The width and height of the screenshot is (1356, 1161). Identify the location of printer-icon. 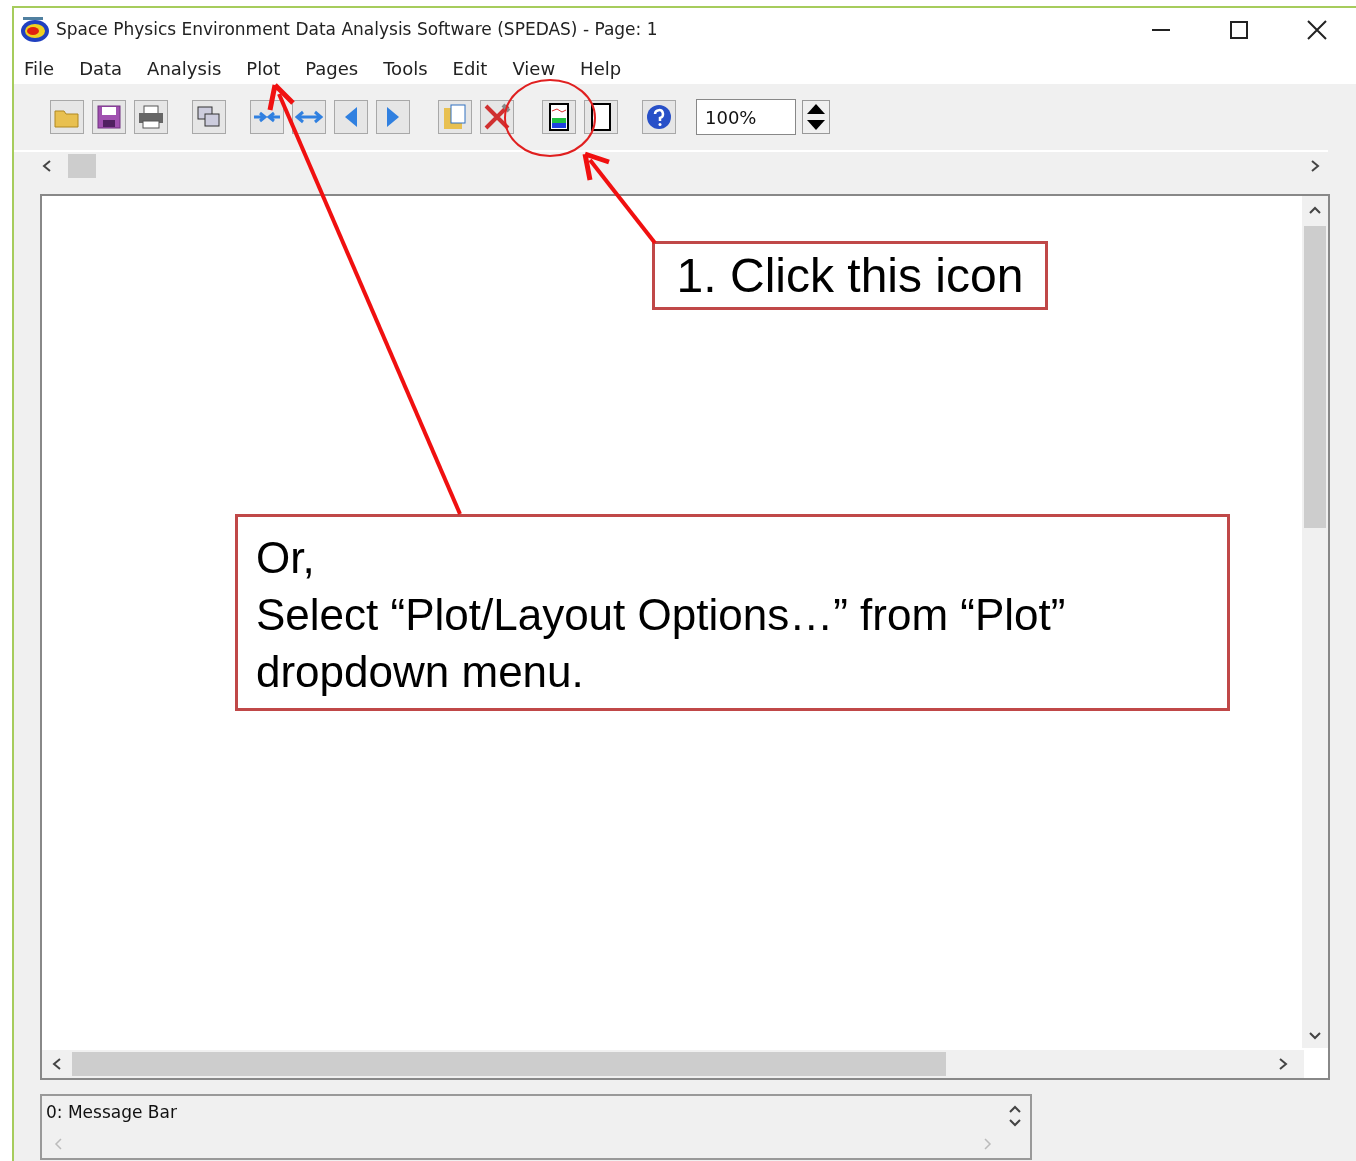
(151, 117).